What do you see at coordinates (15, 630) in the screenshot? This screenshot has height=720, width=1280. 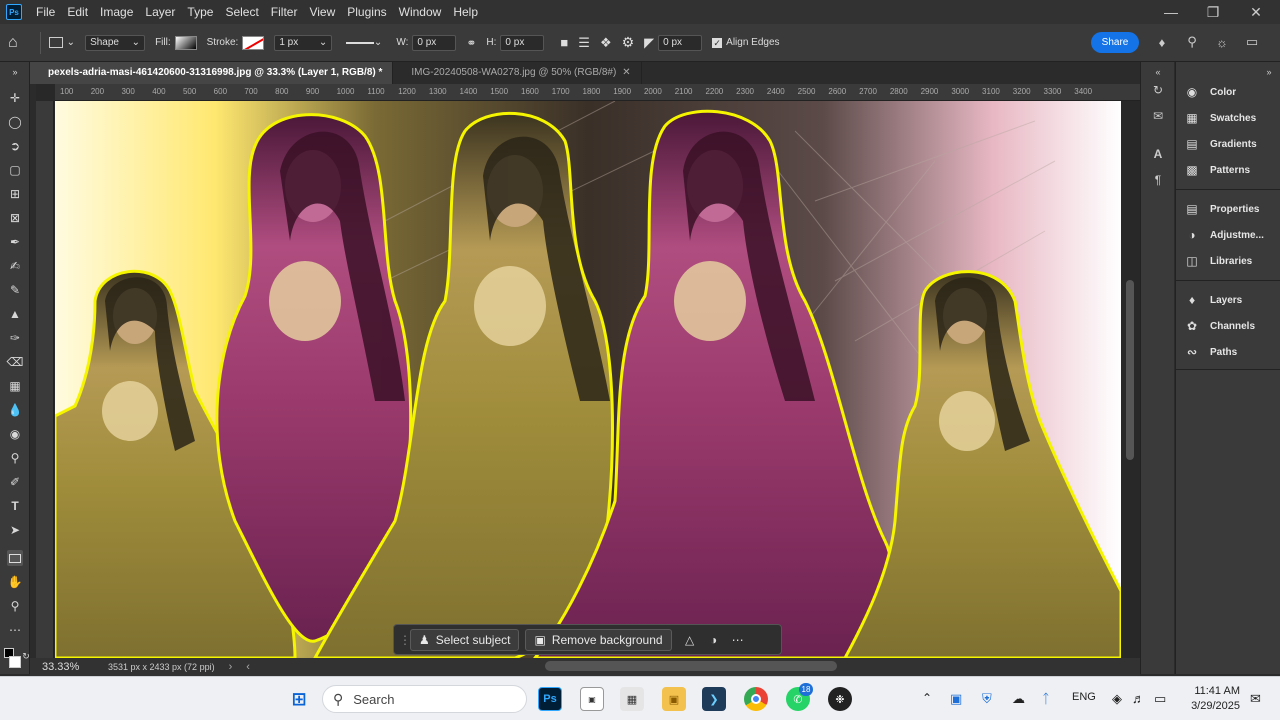 I see `more-tools-icon: ⋯` at bounding box center [15, 630].